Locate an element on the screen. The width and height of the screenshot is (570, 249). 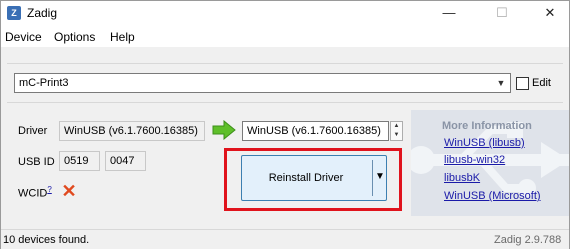
wcid-label: WCID? is located at coordinates (35, 192).